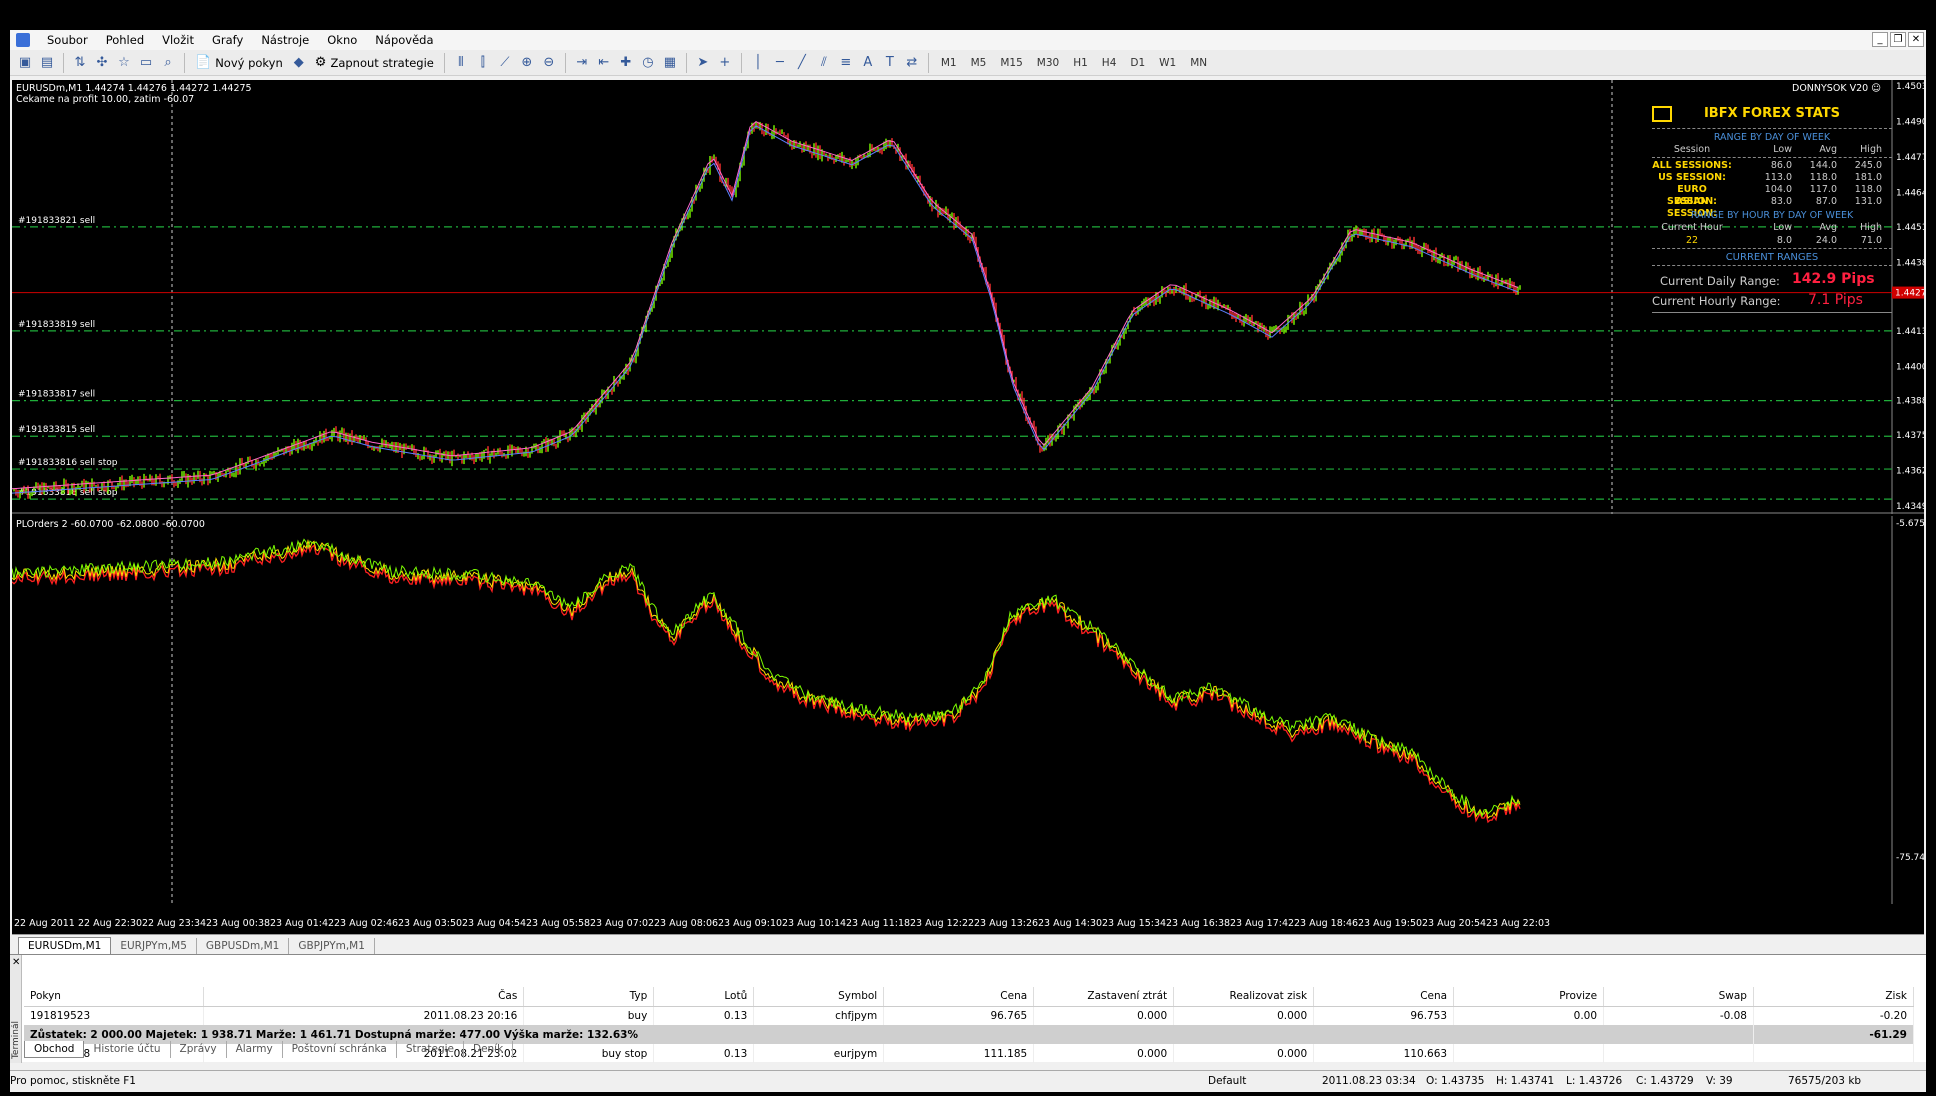 Image resolution: width=1936 pixels, height=1096 pixels. Describe the element at coordinates (1244, 1015) in the screenshot. I see `cell-tp: 0.000` at that location.